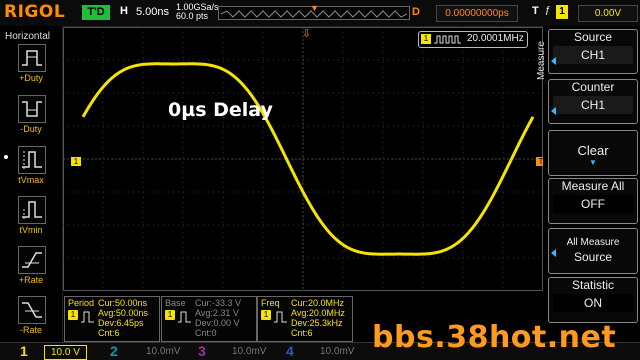  I want to click on measurement-avg: Avg:20.0MHz, so click(318, 313).